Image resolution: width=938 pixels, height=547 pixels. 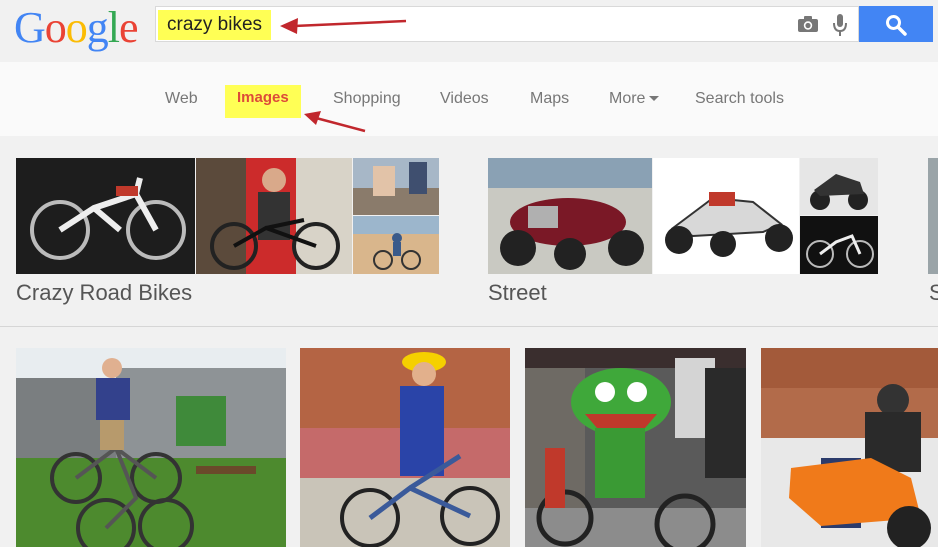 I want to click on chevron-down-icon, so click(x=654, y=99).